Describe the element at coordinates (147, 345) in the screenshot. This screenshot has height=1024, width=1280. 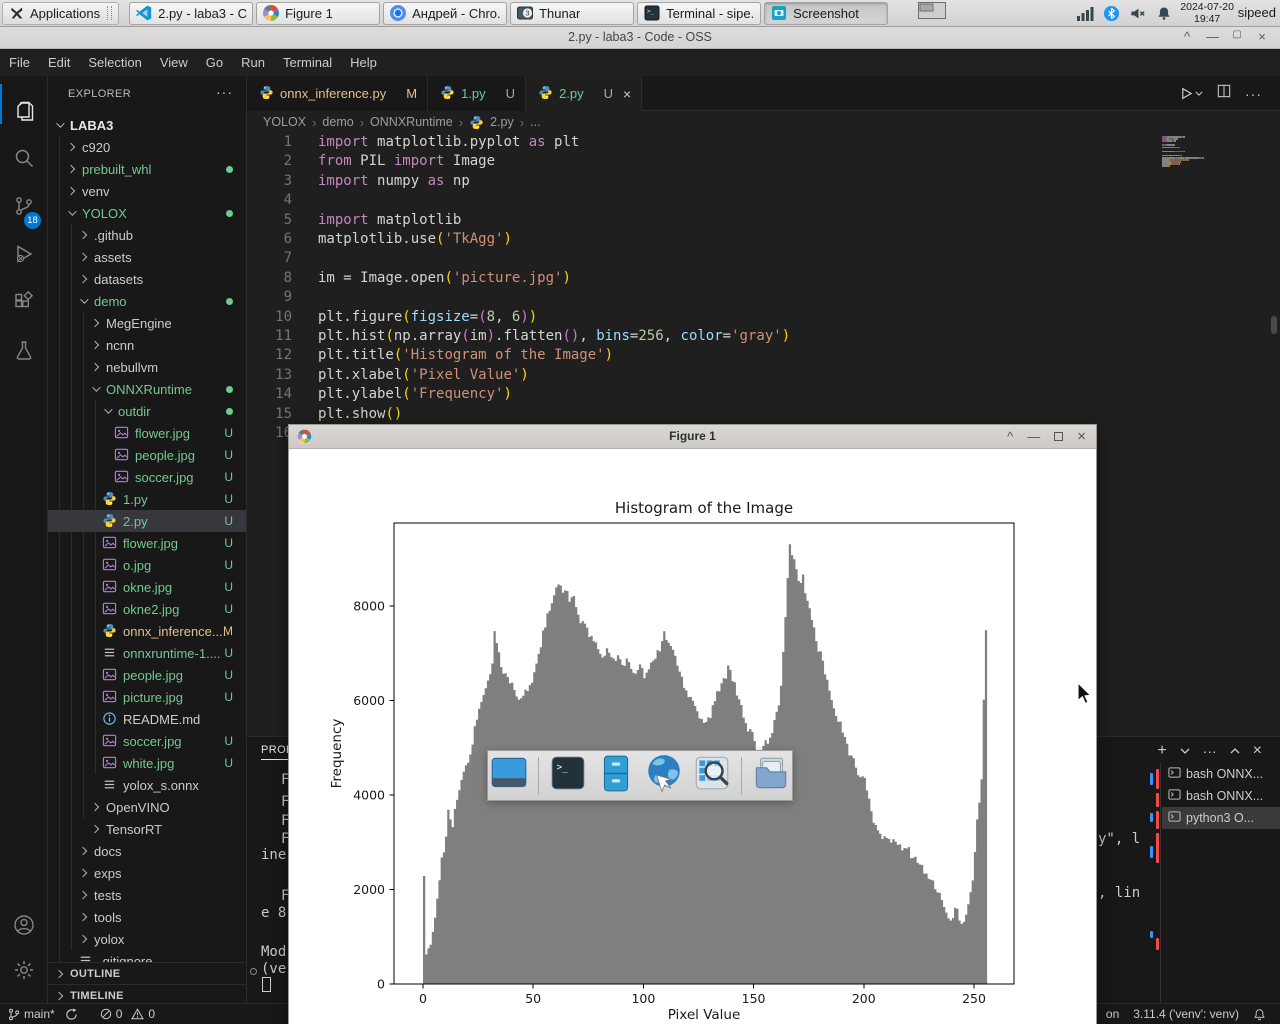
I see `tree-item-ncnn: ncnn` at that location.